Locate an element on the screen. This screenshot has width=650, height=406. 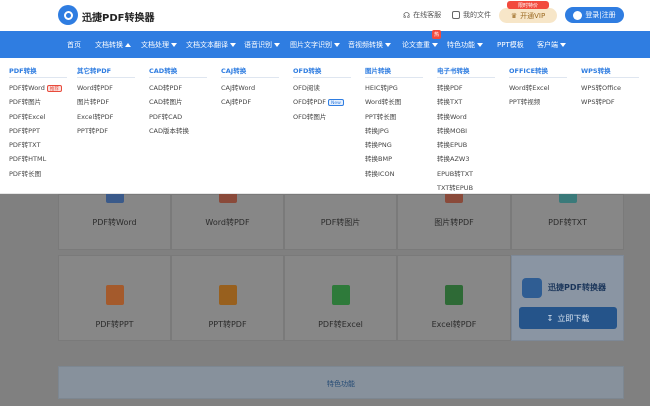
menu-item: PPT转长图 is located at coordinates (400, 117).